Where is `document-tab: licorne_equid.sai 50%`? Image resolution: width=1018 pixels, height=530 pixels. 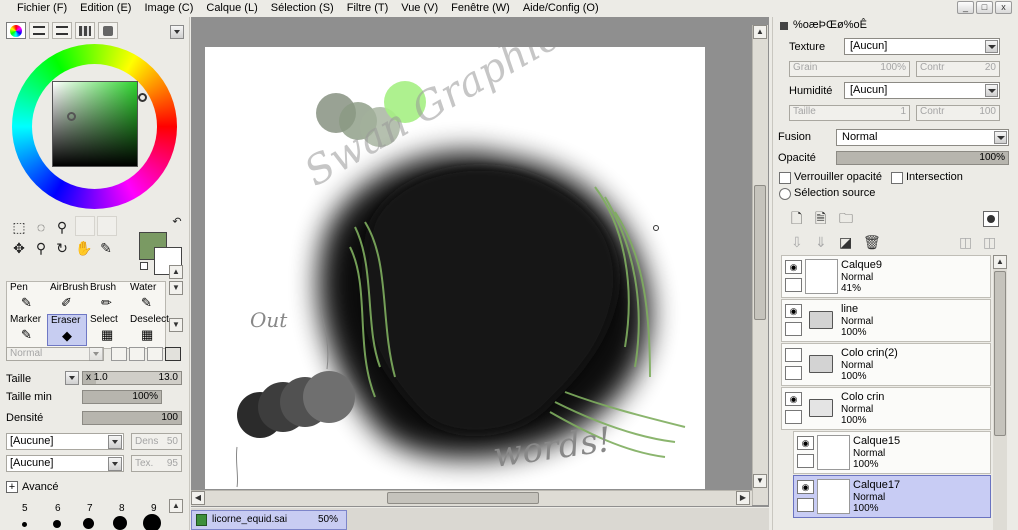
document-tab: licorne_equid.sai 50% is located at coordinates (269, 520).